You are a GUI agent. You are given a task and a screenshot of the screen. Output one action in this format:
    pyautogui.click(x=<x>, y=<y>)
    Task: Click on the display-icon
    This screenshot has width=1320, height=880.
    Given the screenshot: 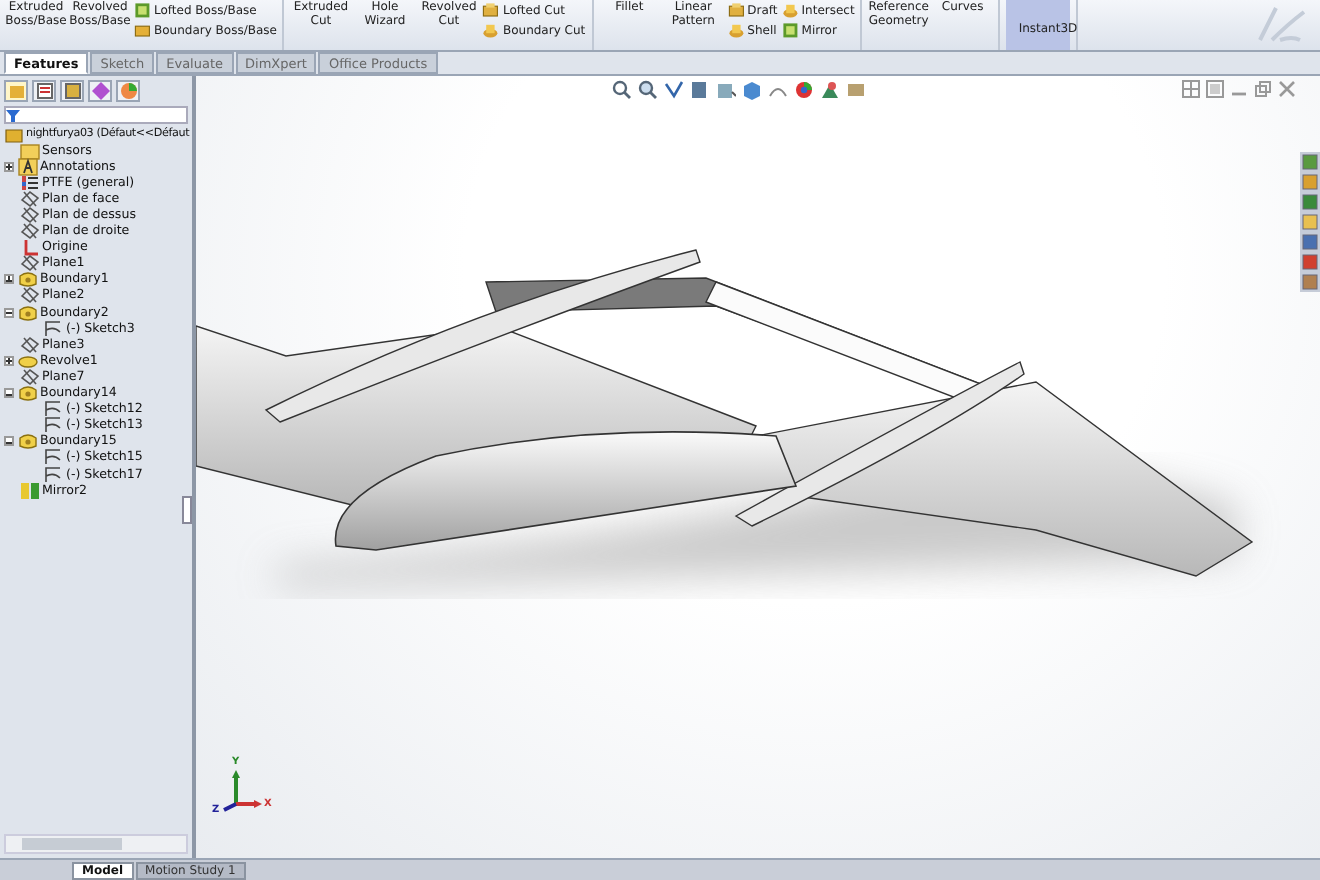 What is the action you would take?
    pyautogui.click(x=128, y=91)
    